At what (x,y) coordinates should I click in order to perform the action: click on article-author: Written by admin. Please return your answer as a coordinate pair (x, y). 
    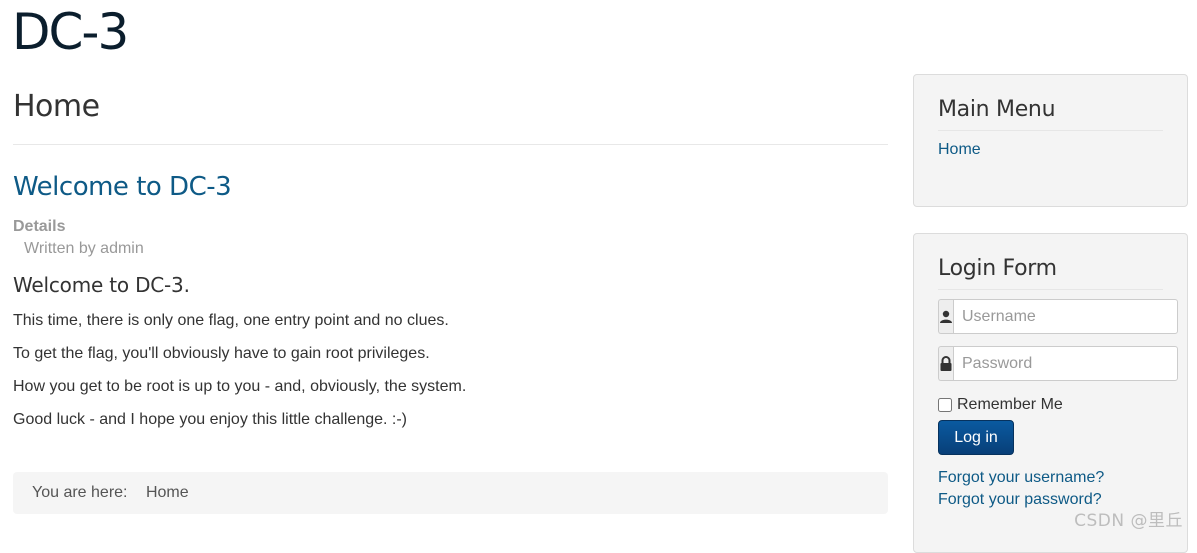
    Looking at the image, I should click on (84, 248).